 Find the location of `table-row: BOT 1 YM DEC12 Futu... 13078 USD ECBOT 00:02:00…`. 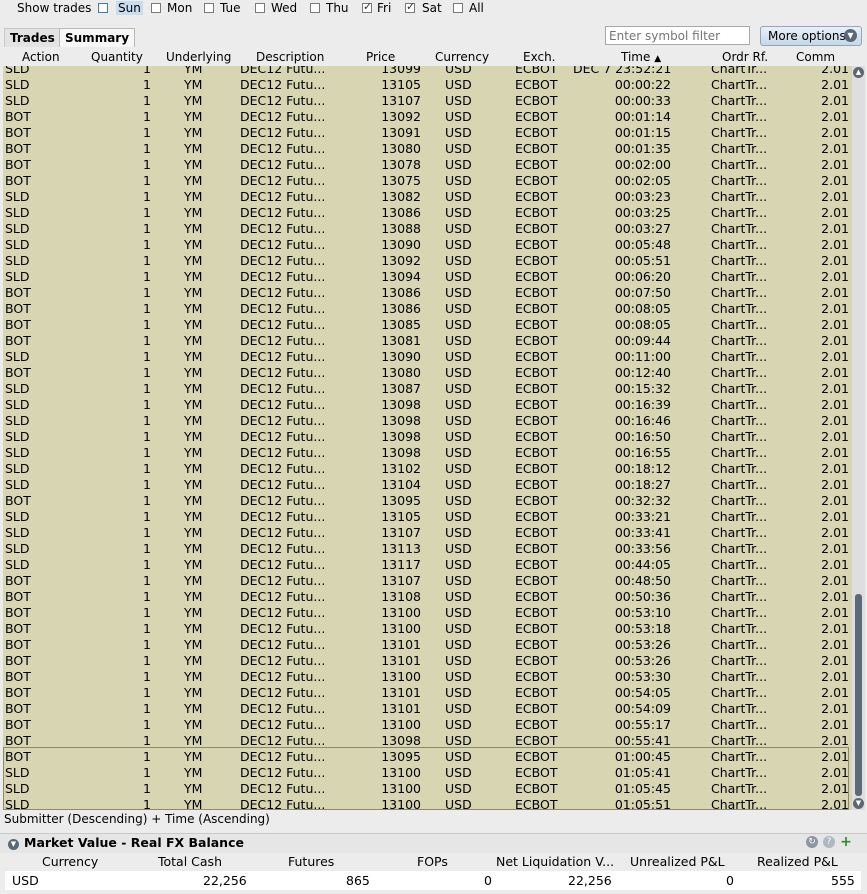

table-row: BOT 1 YM DEC12 Futu... 13078 USD ECBOT 00:02:00… is located at coordinates (427, 165).